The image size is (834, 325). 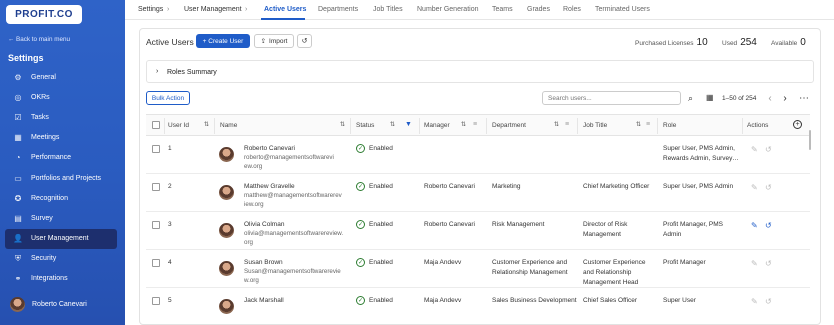 I want to click on select-all-checkbox, so click(x=156, y=125).